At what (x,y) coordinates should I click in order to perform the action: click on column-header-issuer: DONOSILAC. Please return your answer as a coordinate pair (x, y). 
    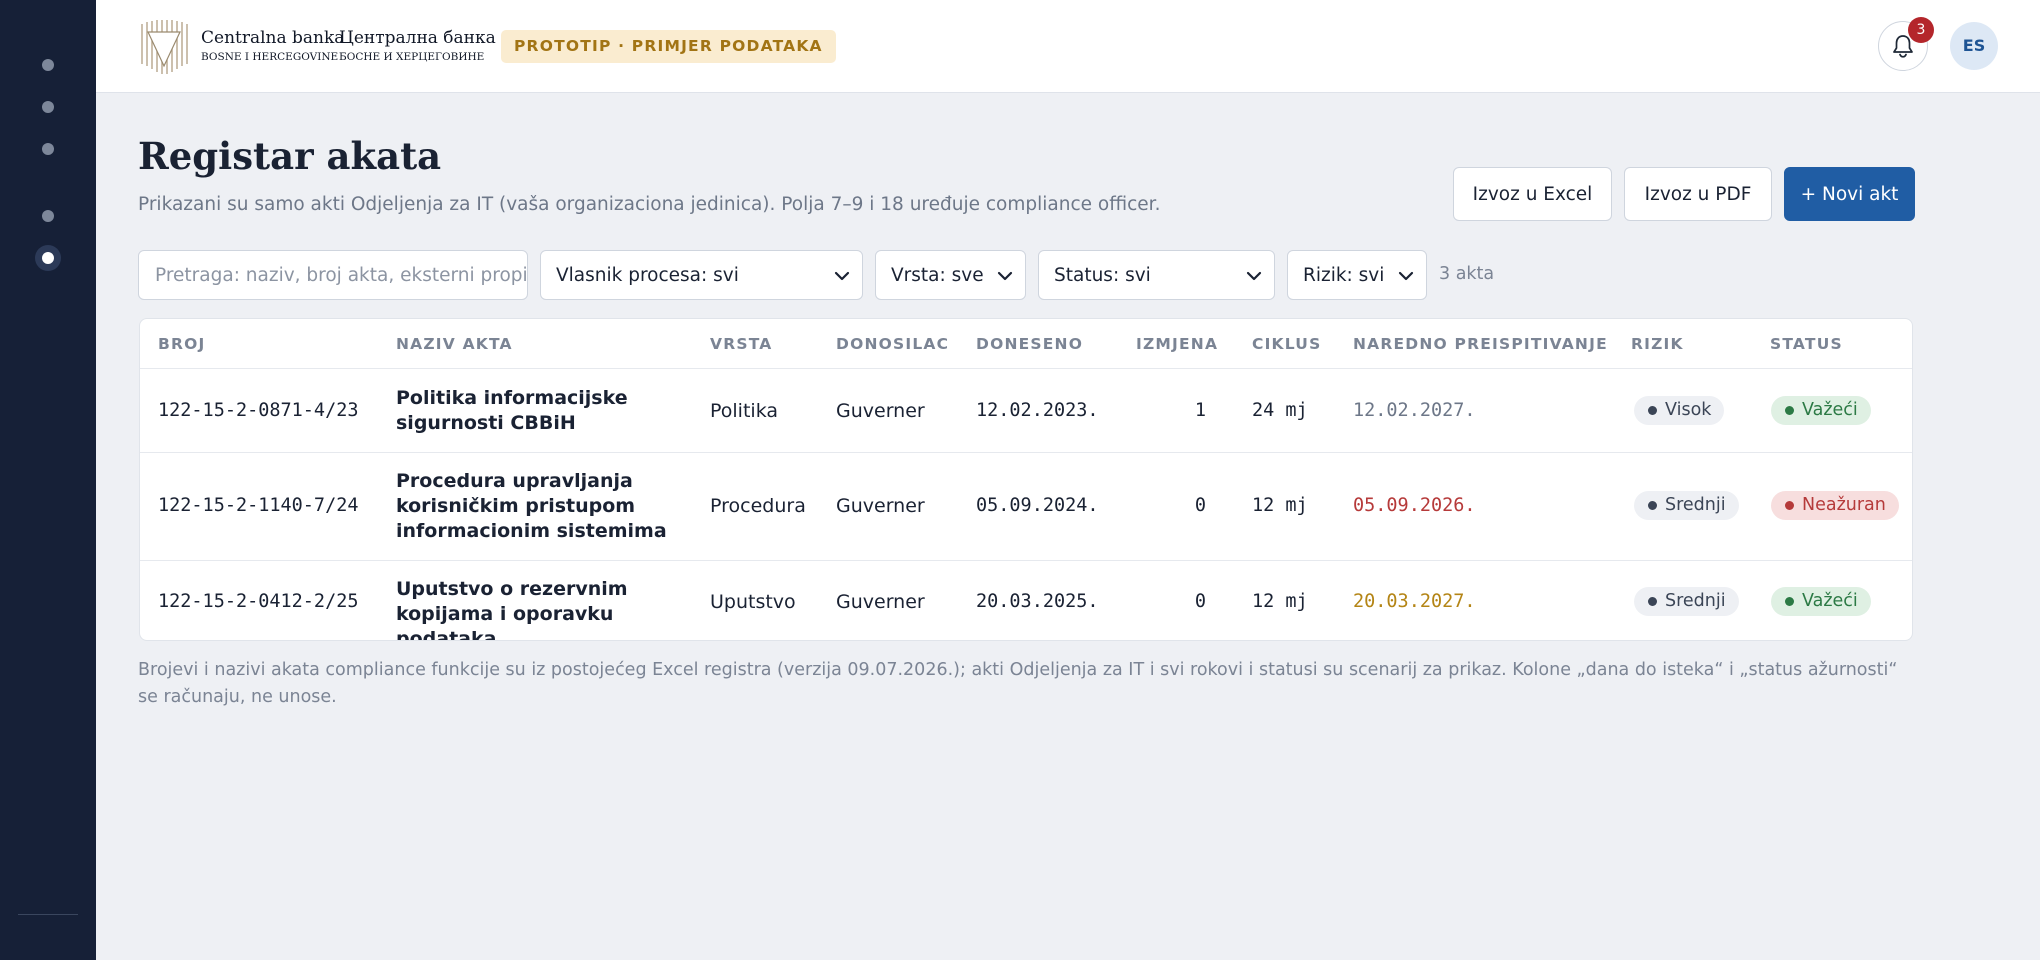
    Looking at the image, I should click on (892, 344).